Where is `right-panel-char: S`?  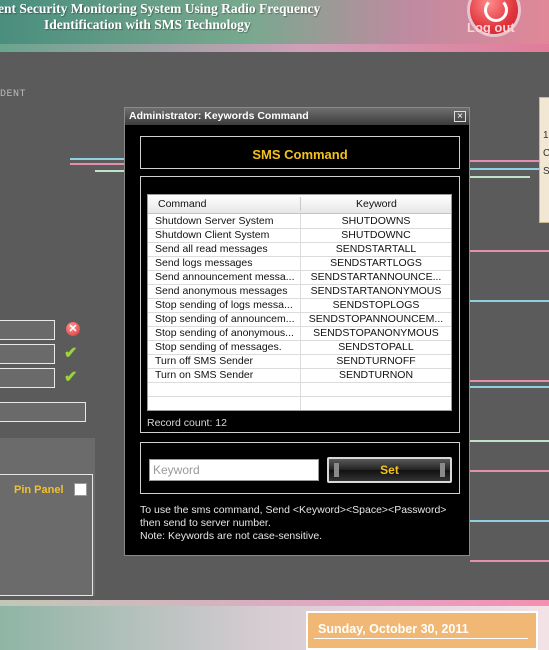
right-panel-char: S is located at coordinates (546, 171).